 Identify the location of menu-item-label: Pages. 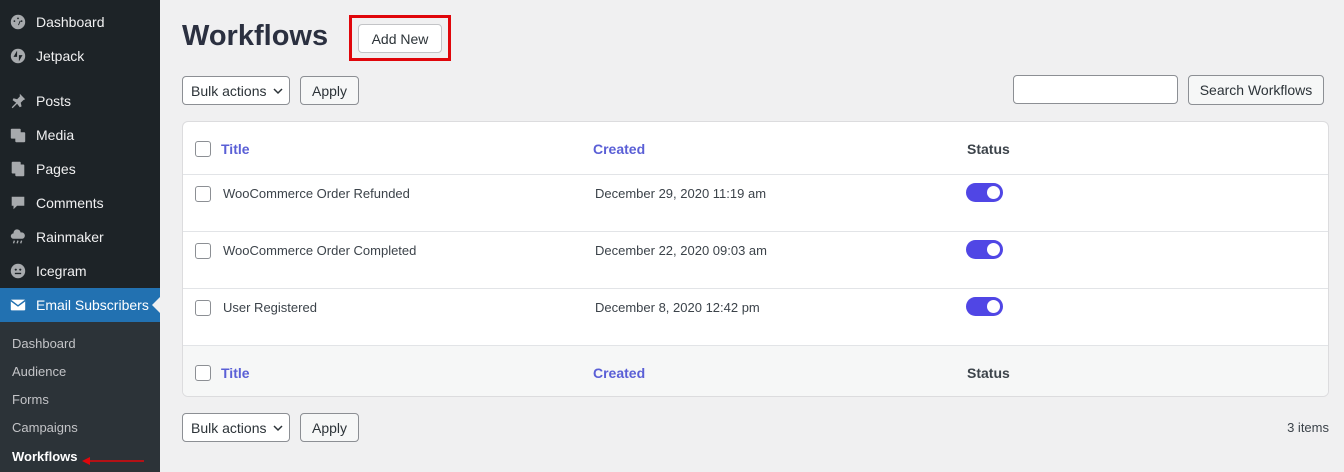
(56, 169).